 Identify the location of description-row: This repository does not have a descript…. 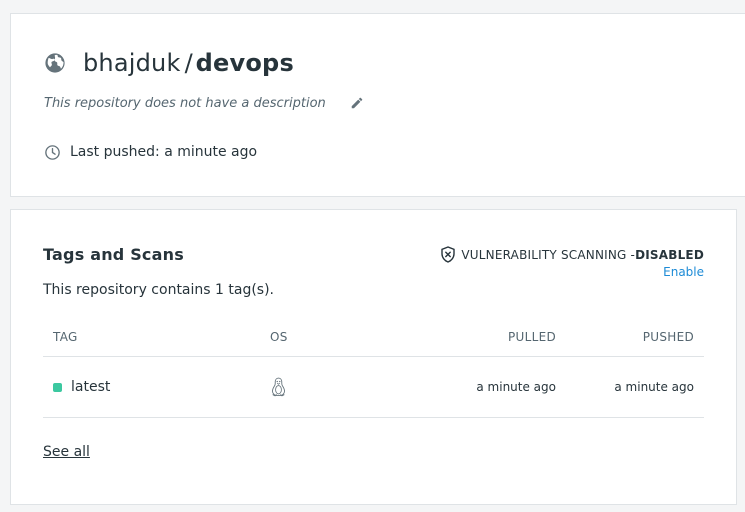
(204, 103).